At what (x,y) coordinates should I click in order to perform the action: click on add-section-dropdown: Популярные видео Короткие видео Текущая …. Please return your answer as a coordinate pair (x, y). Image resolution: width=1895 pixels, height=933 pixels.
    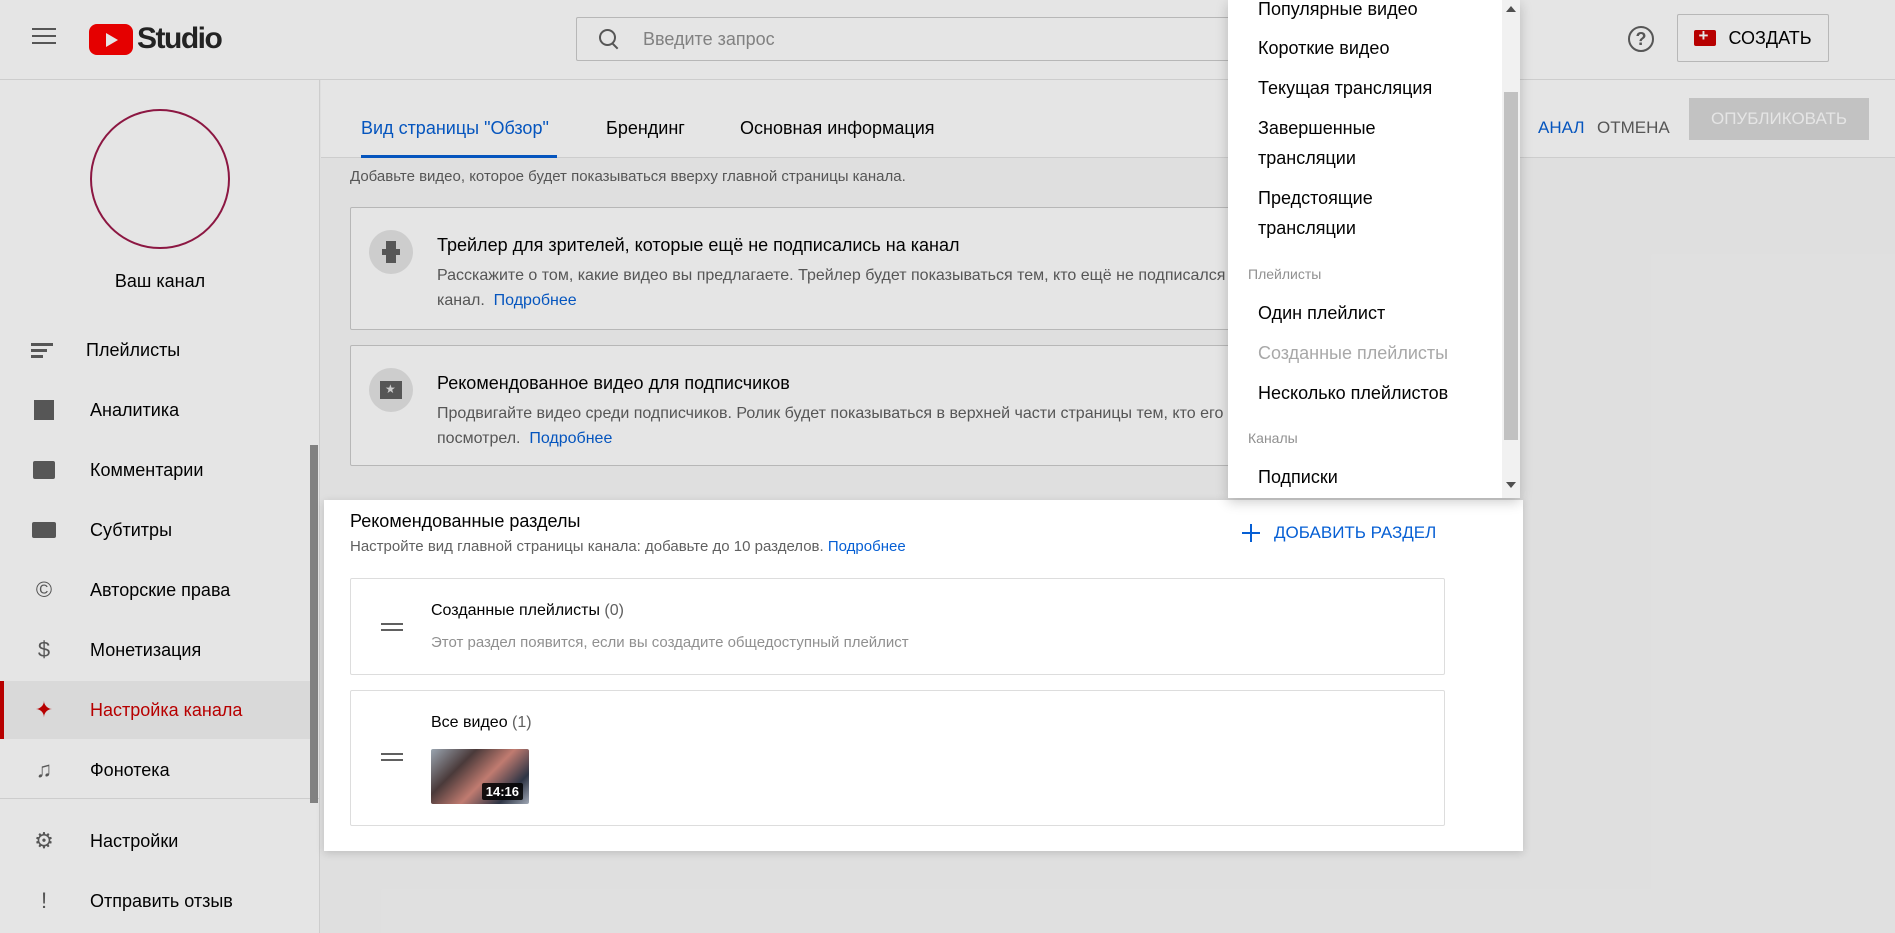
    Looking at the image, I should click on (1374, 249).